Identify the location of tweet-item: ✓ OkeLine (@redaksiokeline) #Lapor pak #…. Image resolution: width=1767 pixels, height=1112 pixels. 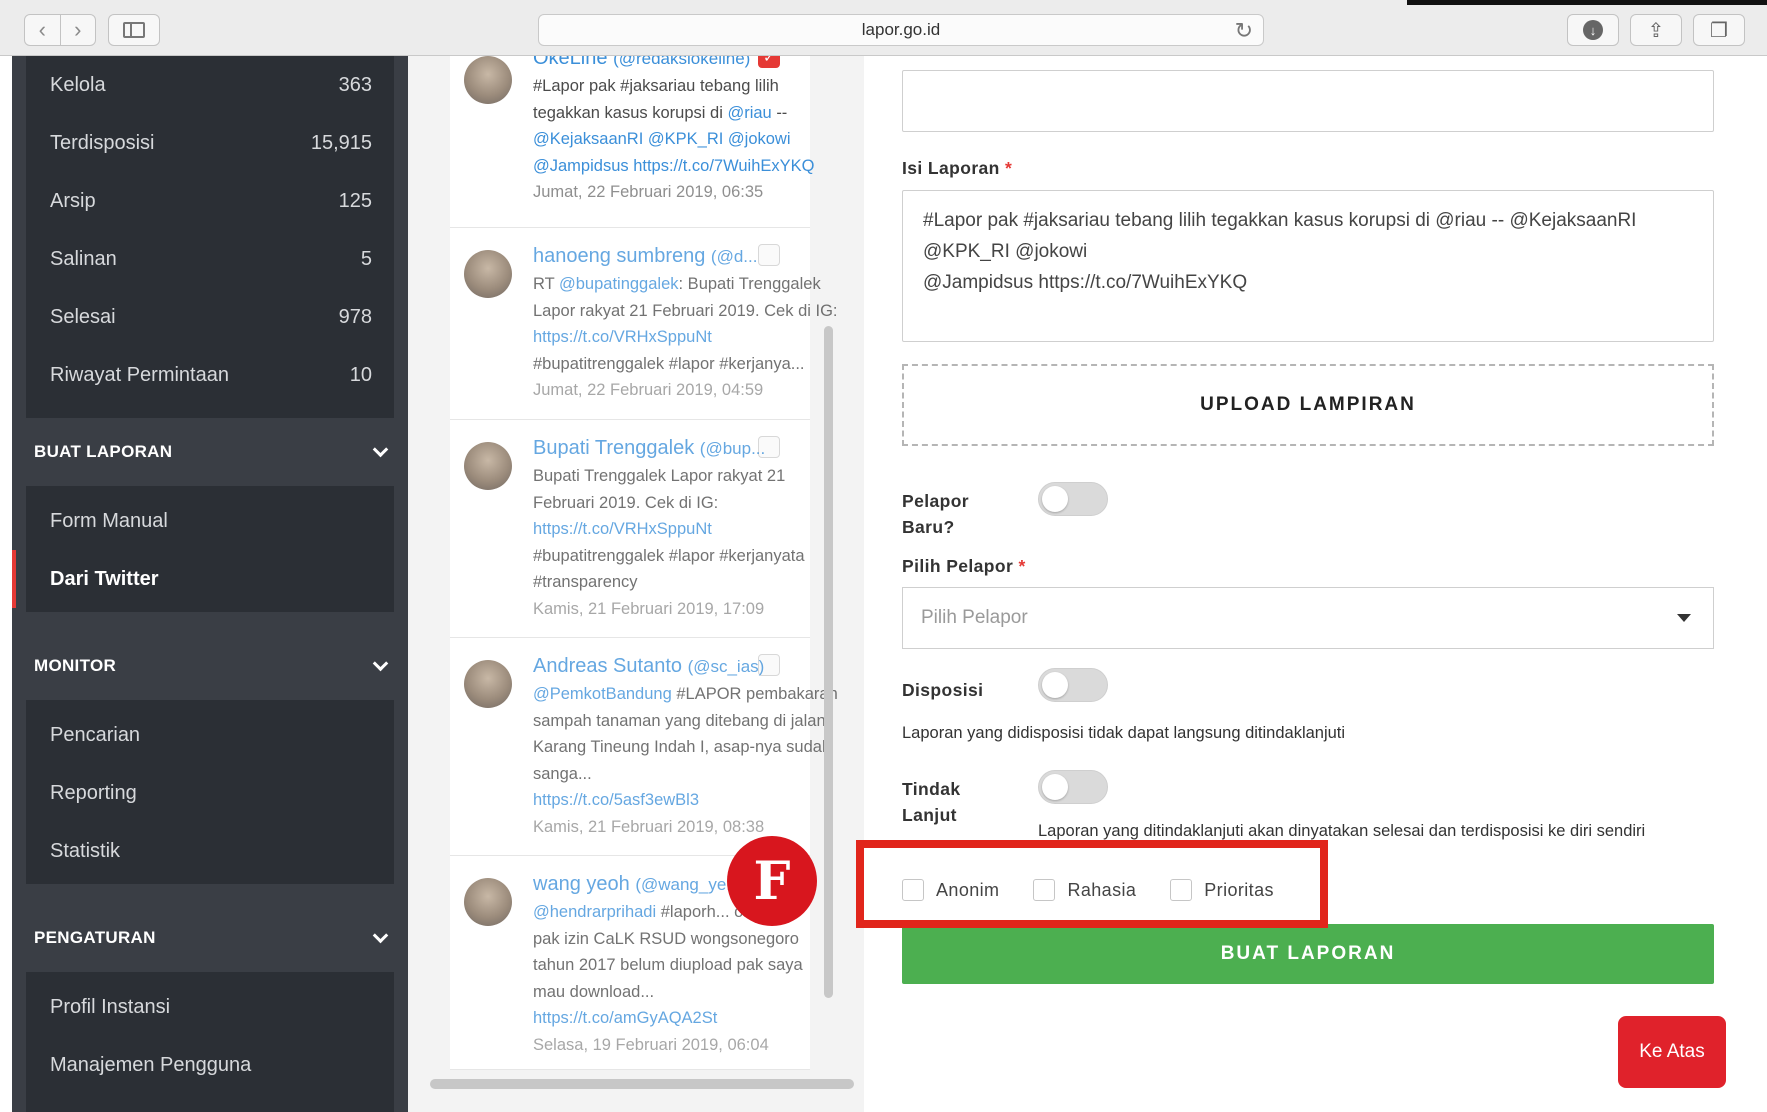
(632, 142).